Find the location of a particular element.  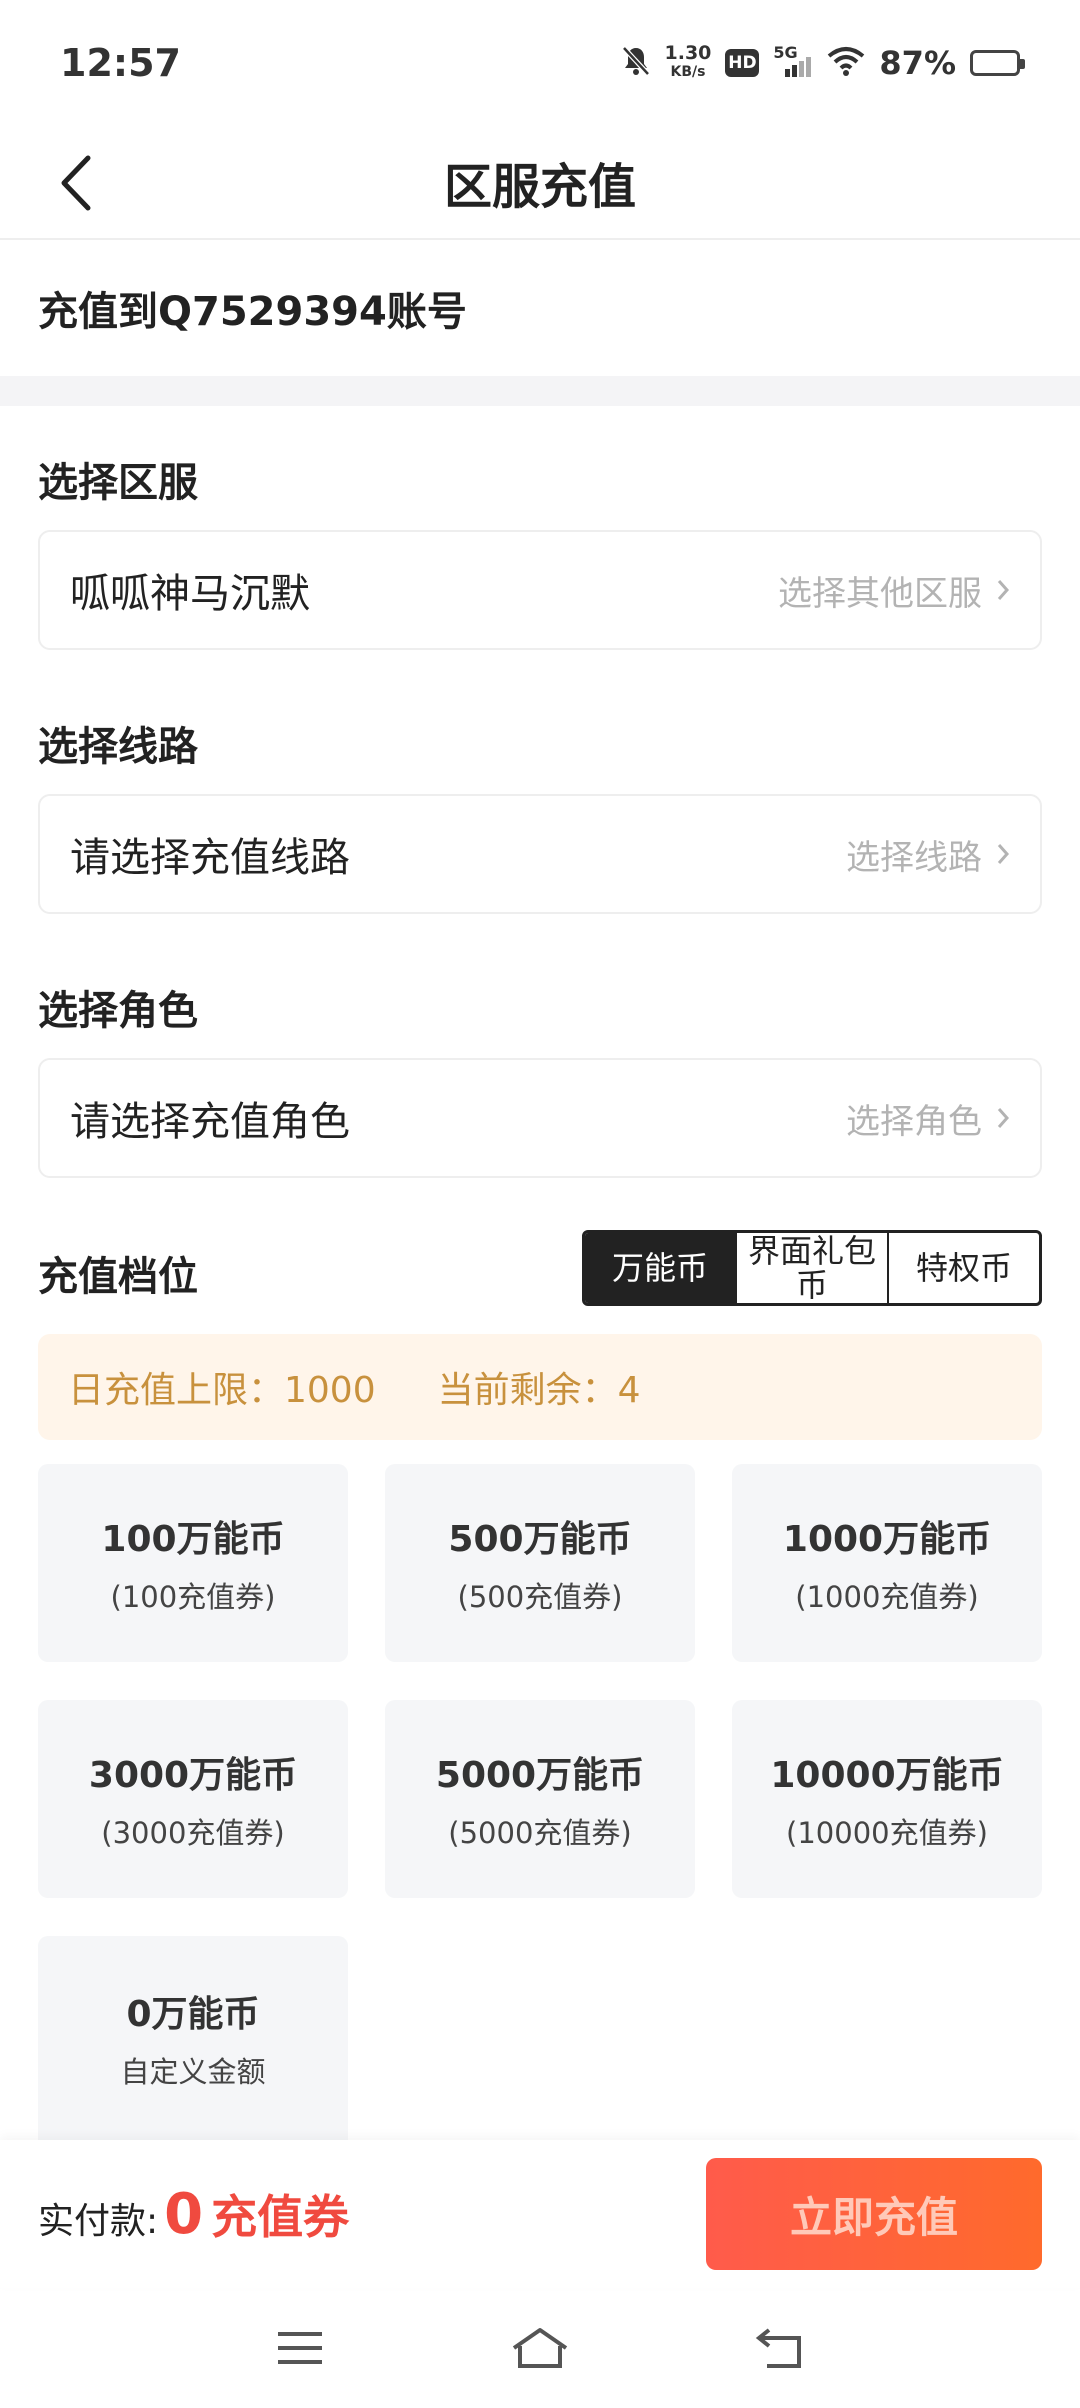

route-label: 选择线路 is located at coordinates (118, 747).